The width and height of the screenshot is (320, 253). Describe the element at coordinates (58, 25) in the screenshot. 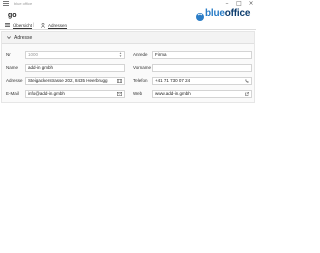

I see `tab-label: Adressen` at that location.